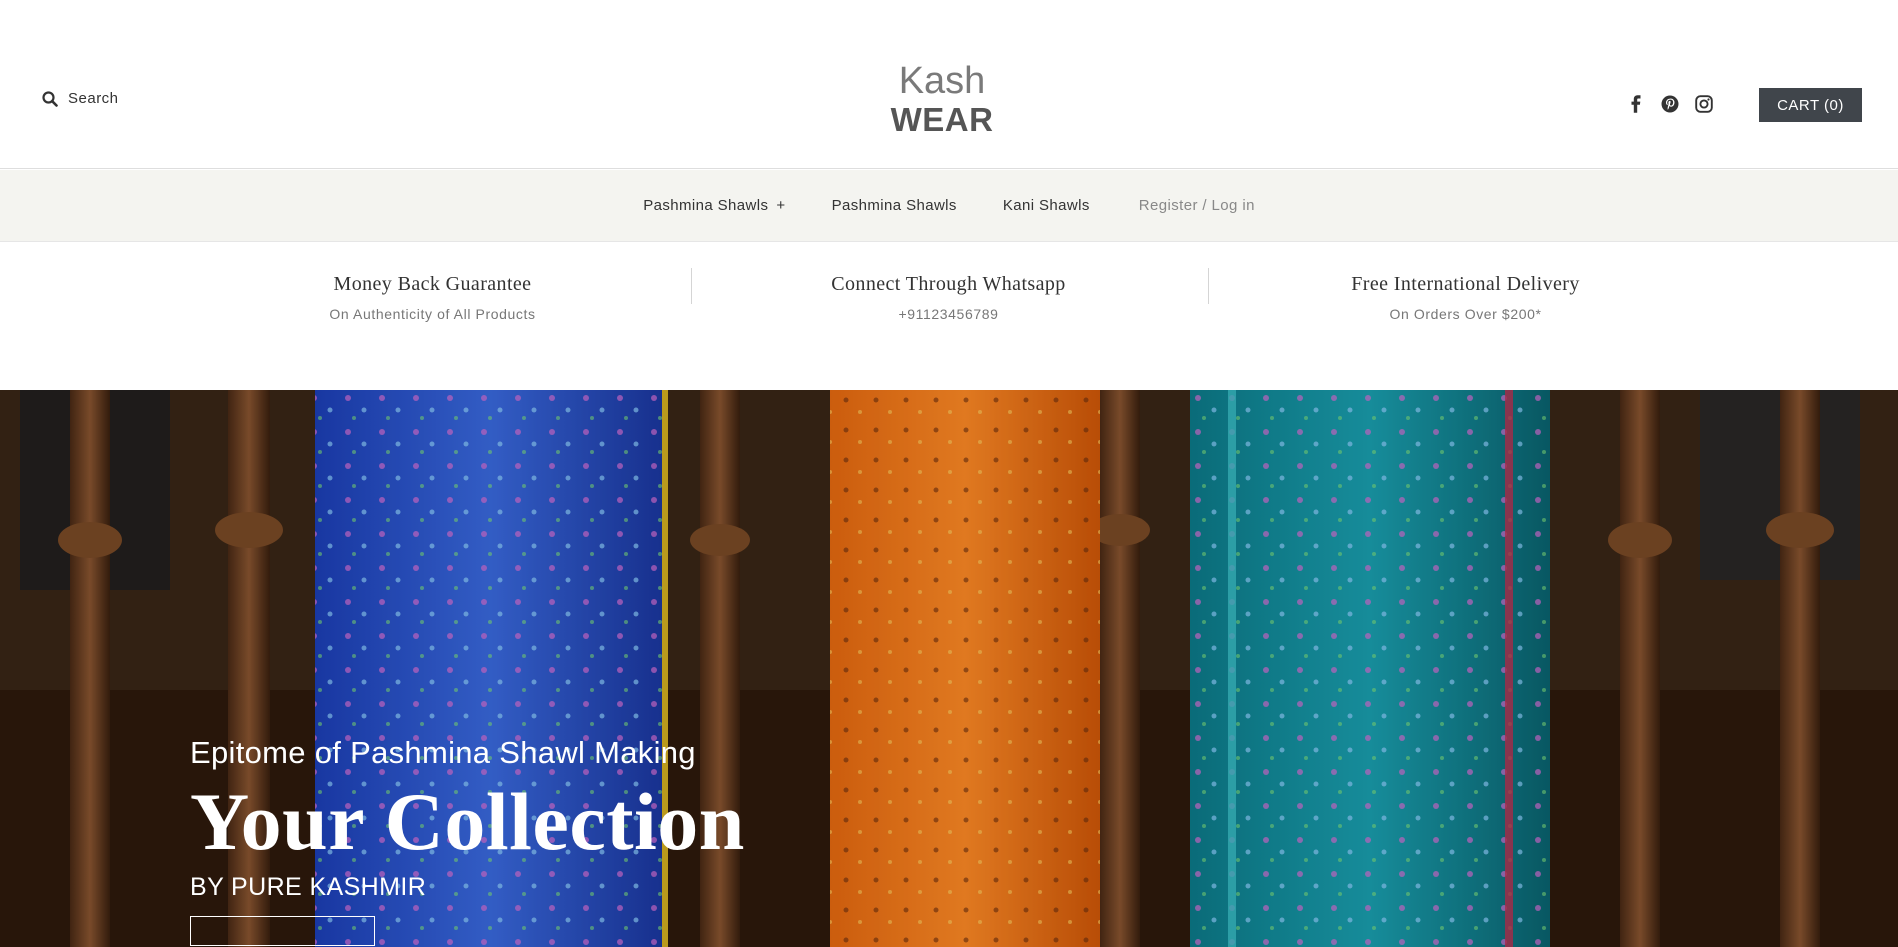 Image resolution: width=1898 pixels, height=947 pixels. What do you see at coordinates (1046, 205) in the screenshot?
I see `nav-item-kani-shawls: Kani Shawls` at bounding box center [1046, 205].